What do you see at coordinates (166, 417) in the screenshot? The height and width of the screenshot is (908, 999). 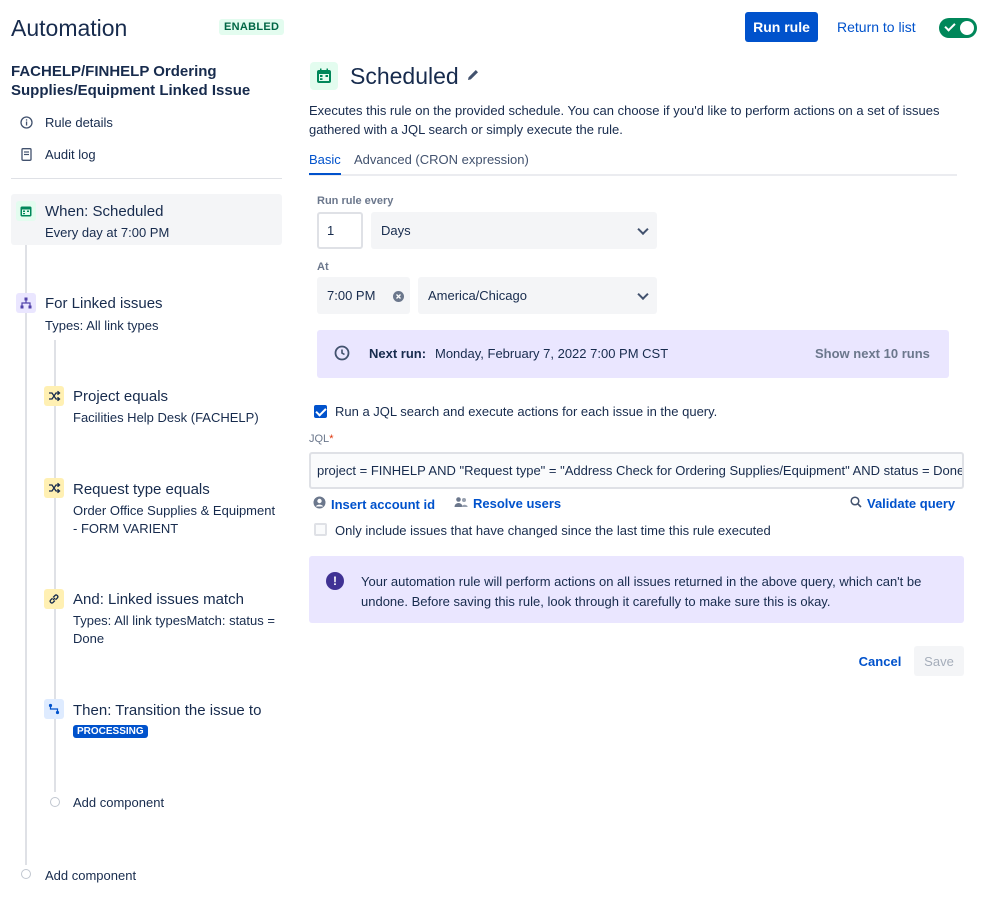 I see `condition-project-subtitle: Facilities Help Desk (FACHELP)` at bounding box center [166, 417].